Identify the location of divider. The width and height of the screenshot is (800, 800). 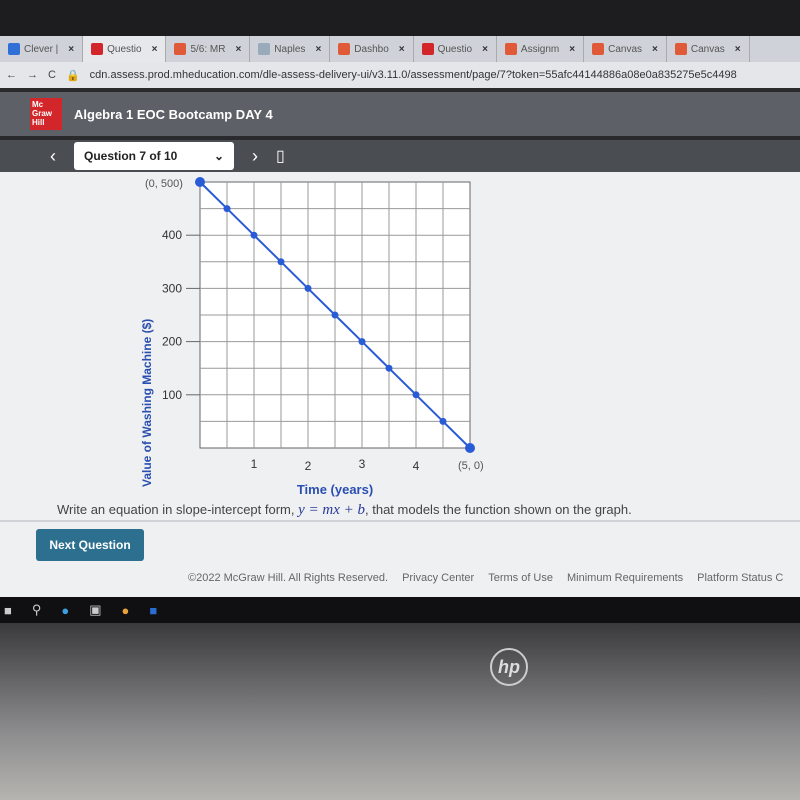
(400, 521).